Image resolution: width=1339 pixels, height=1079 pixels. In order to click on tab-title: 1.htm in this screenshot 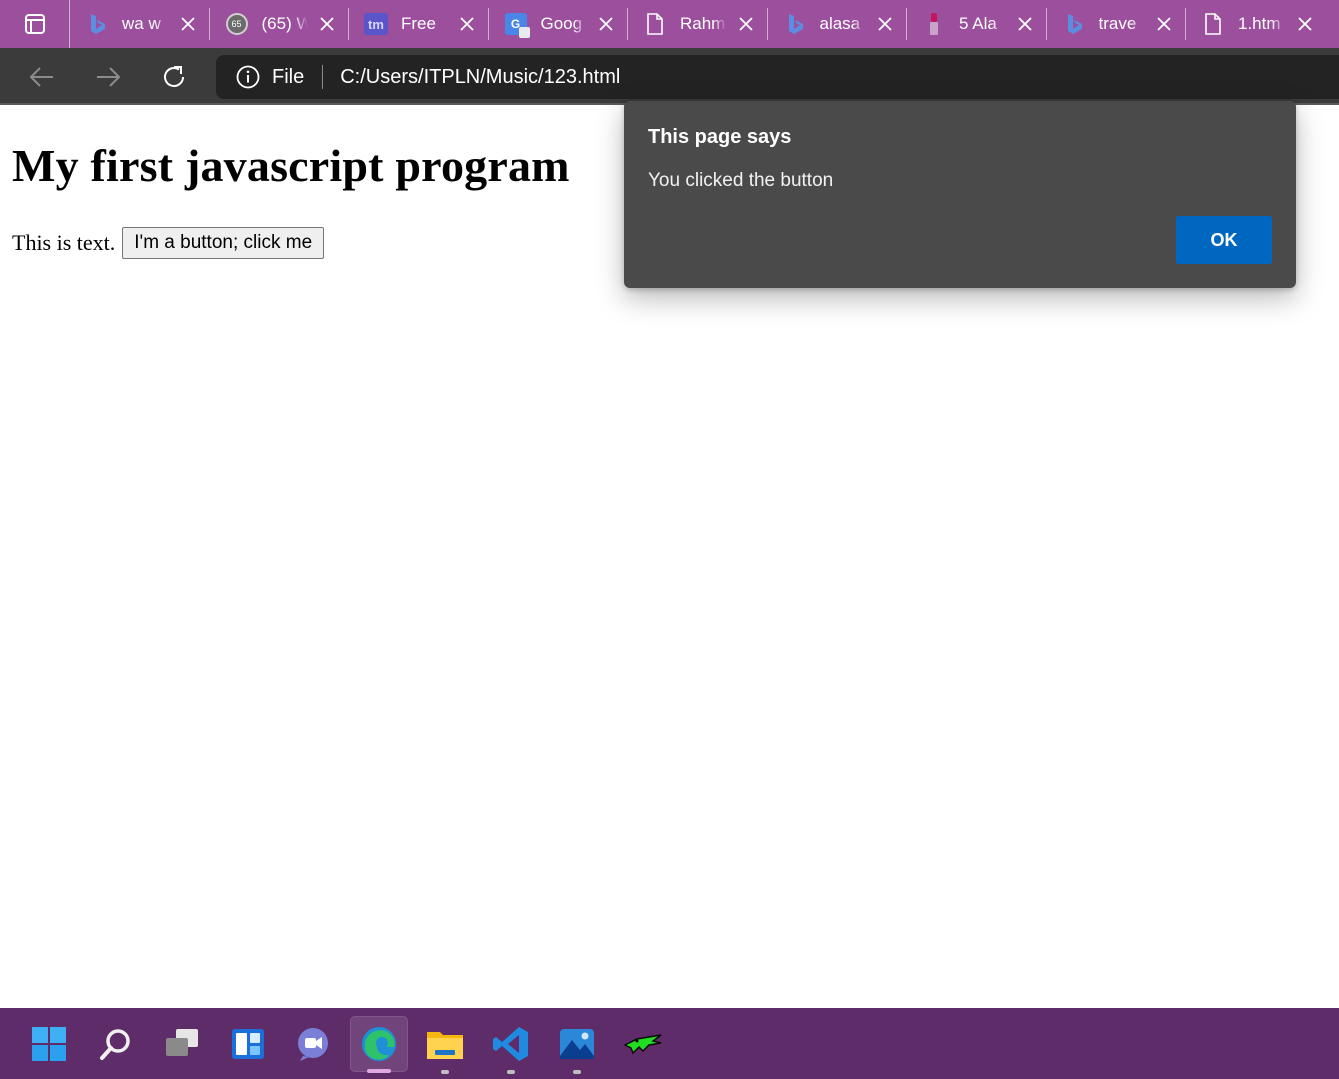, I will do `click(1259, 23)`.